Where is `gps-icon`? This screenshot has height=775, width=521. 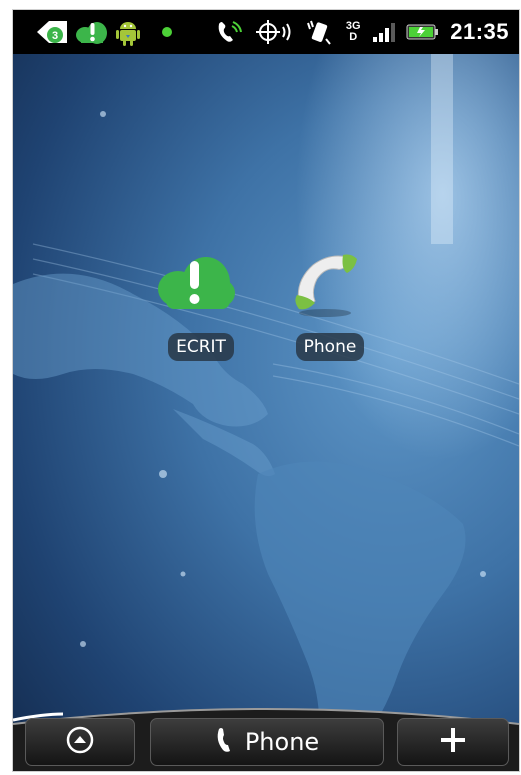 gps-icon is located at coordinates (274, 32).